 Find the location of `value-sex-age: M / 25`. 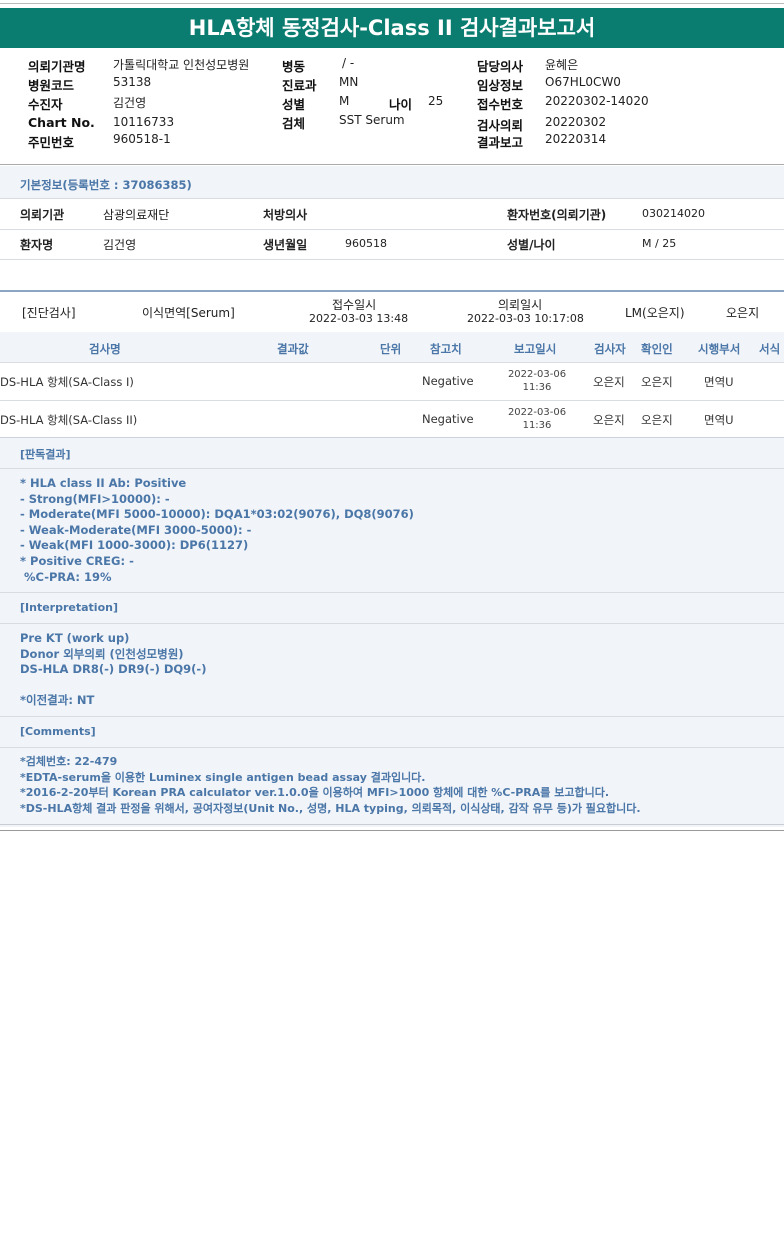

value-sex-age: M / 25 is located at coordinates (659, 243).